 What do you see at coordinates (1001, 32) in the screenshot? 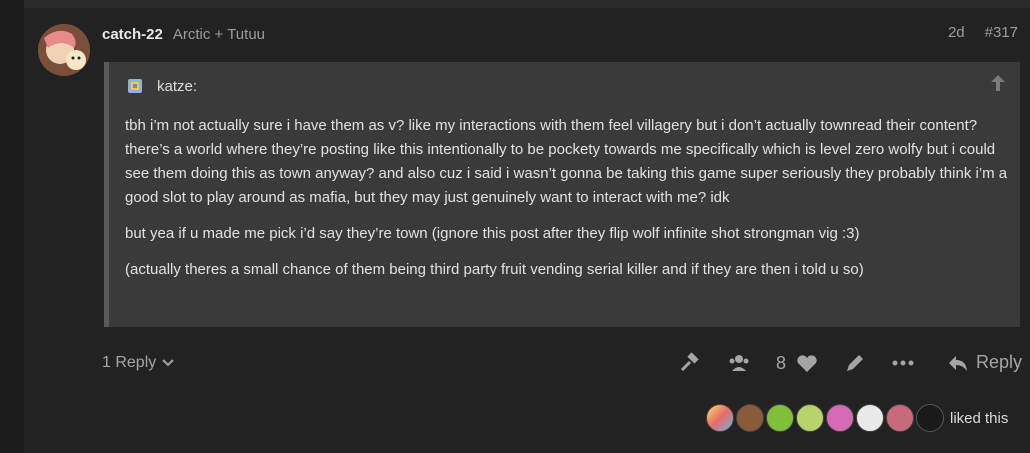
I see `post-number: #317` at bounding box center [1001, 32].